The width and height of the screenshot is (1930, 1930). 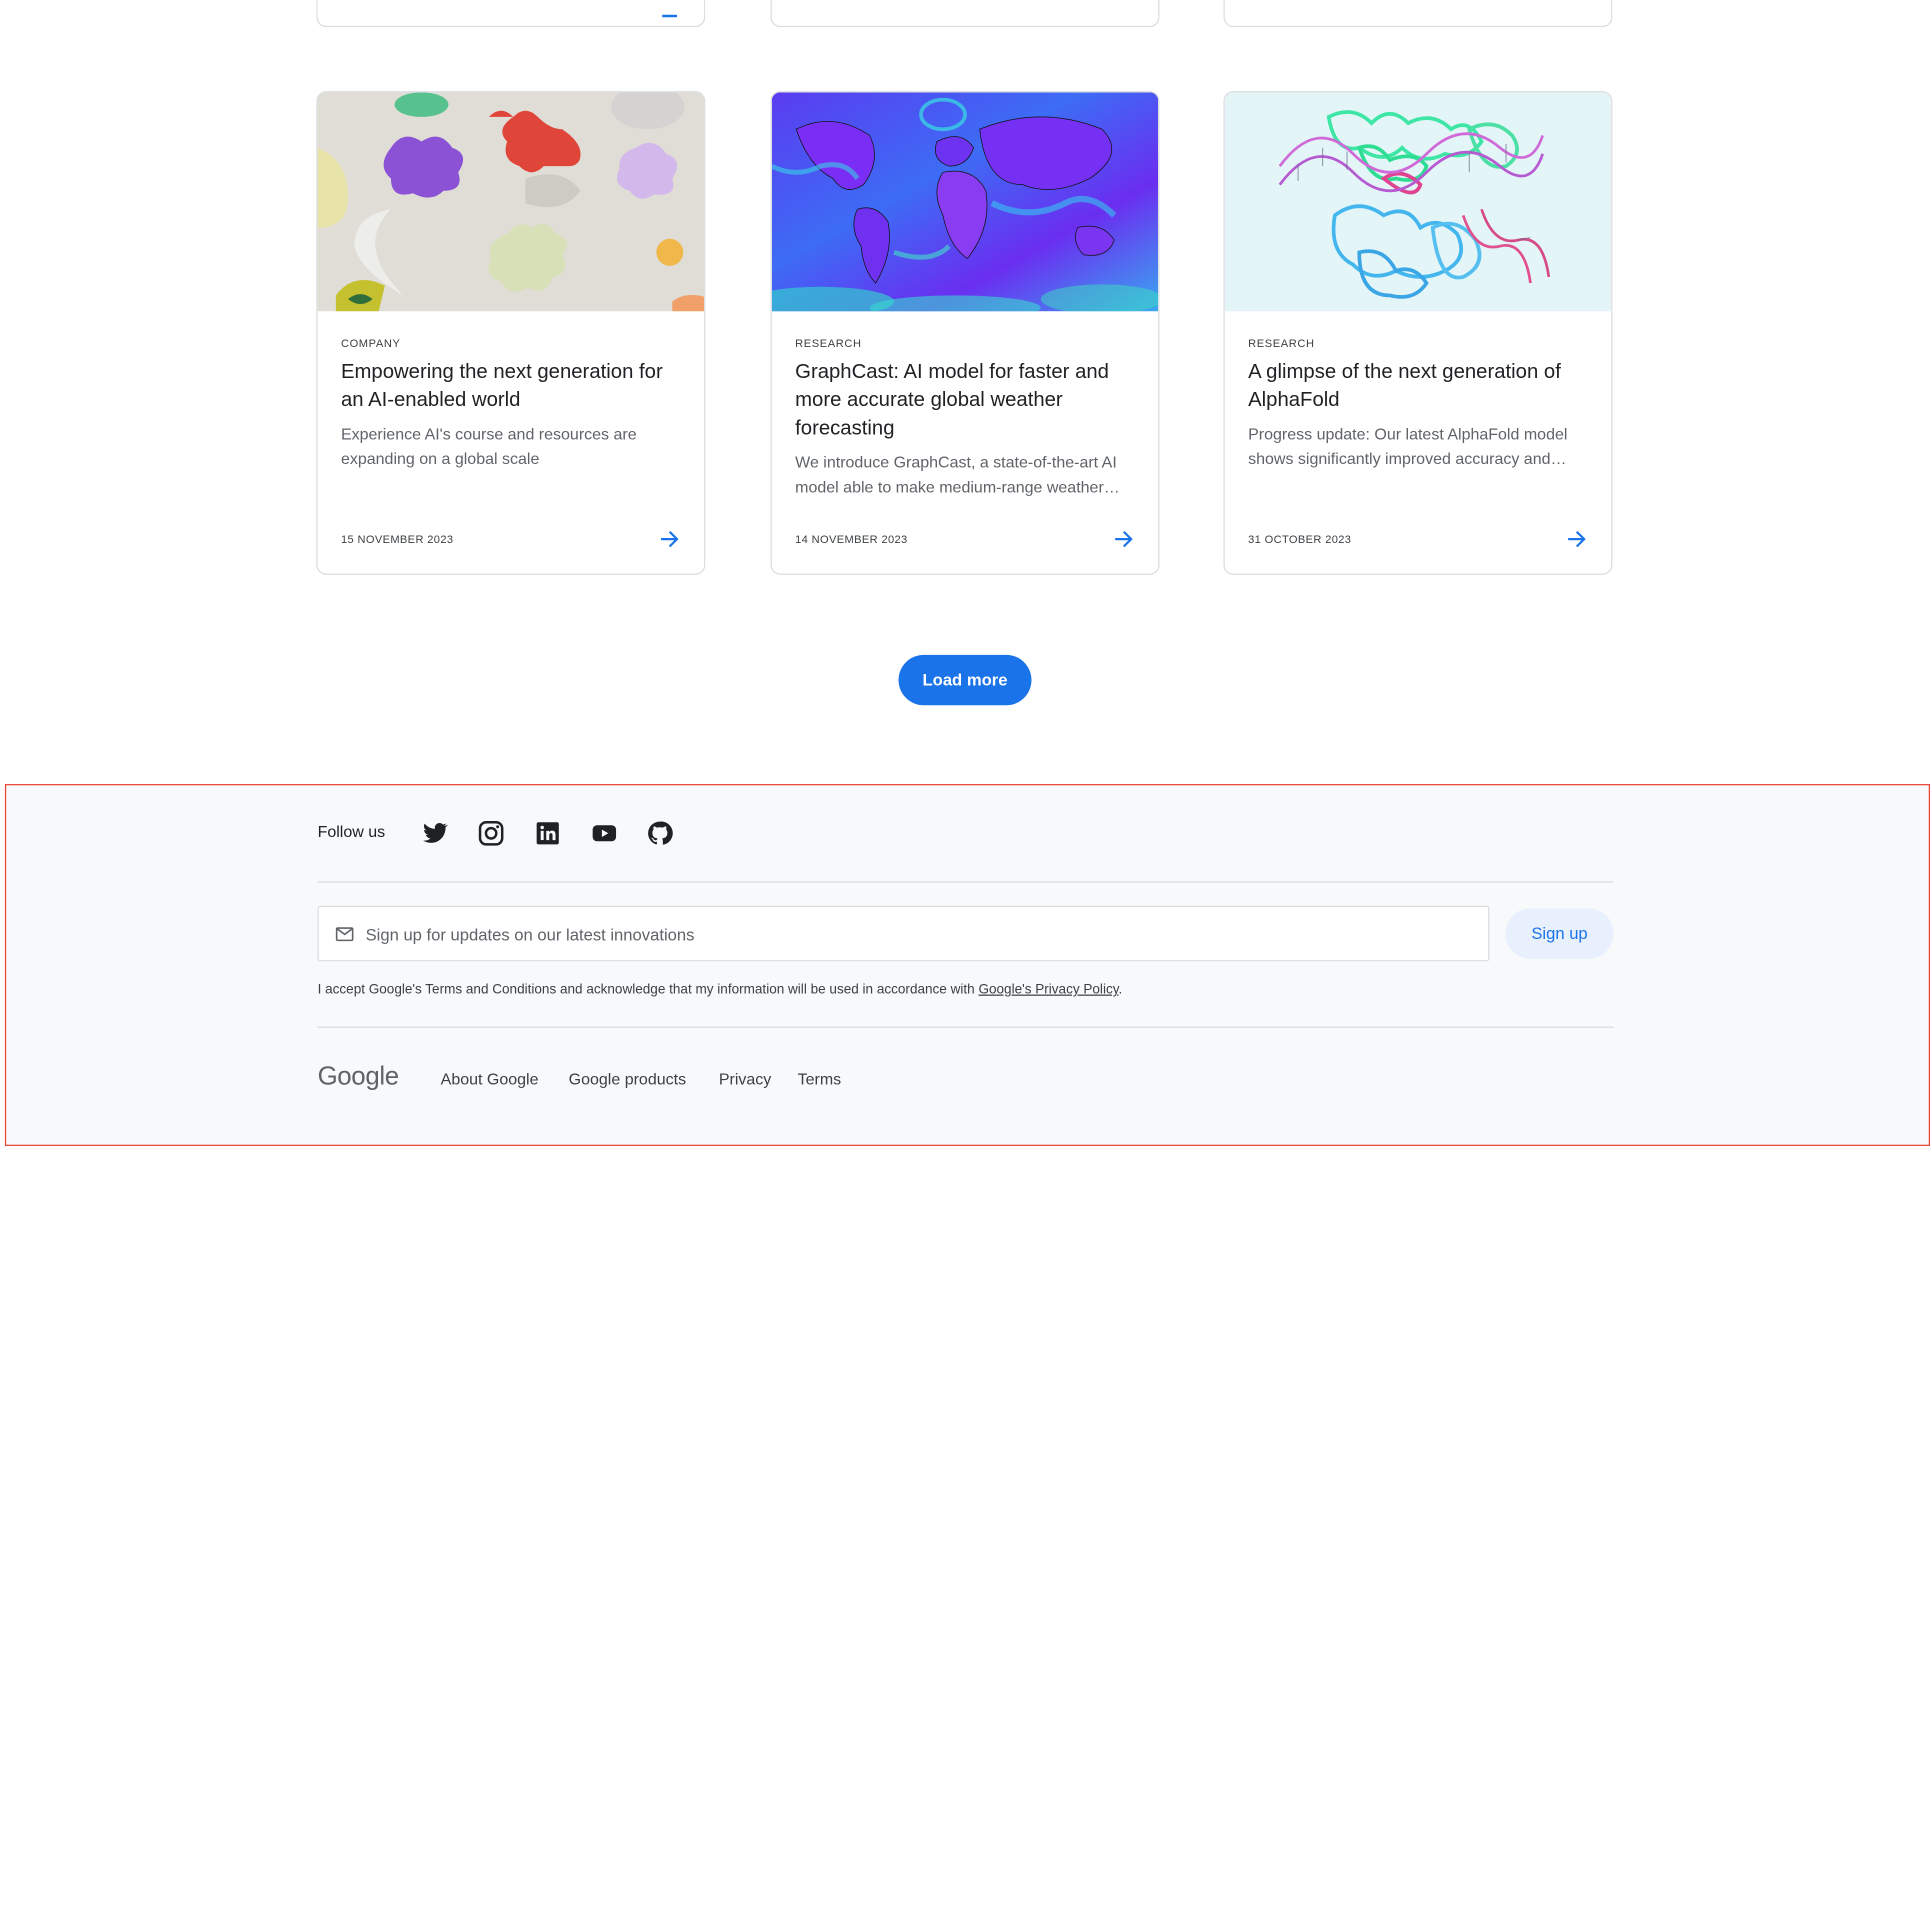 What do you see at coordinates (490, 1079) in the screenshot?
I see `footer-link-about-google: About Google` at bounding box center [490, 1079].